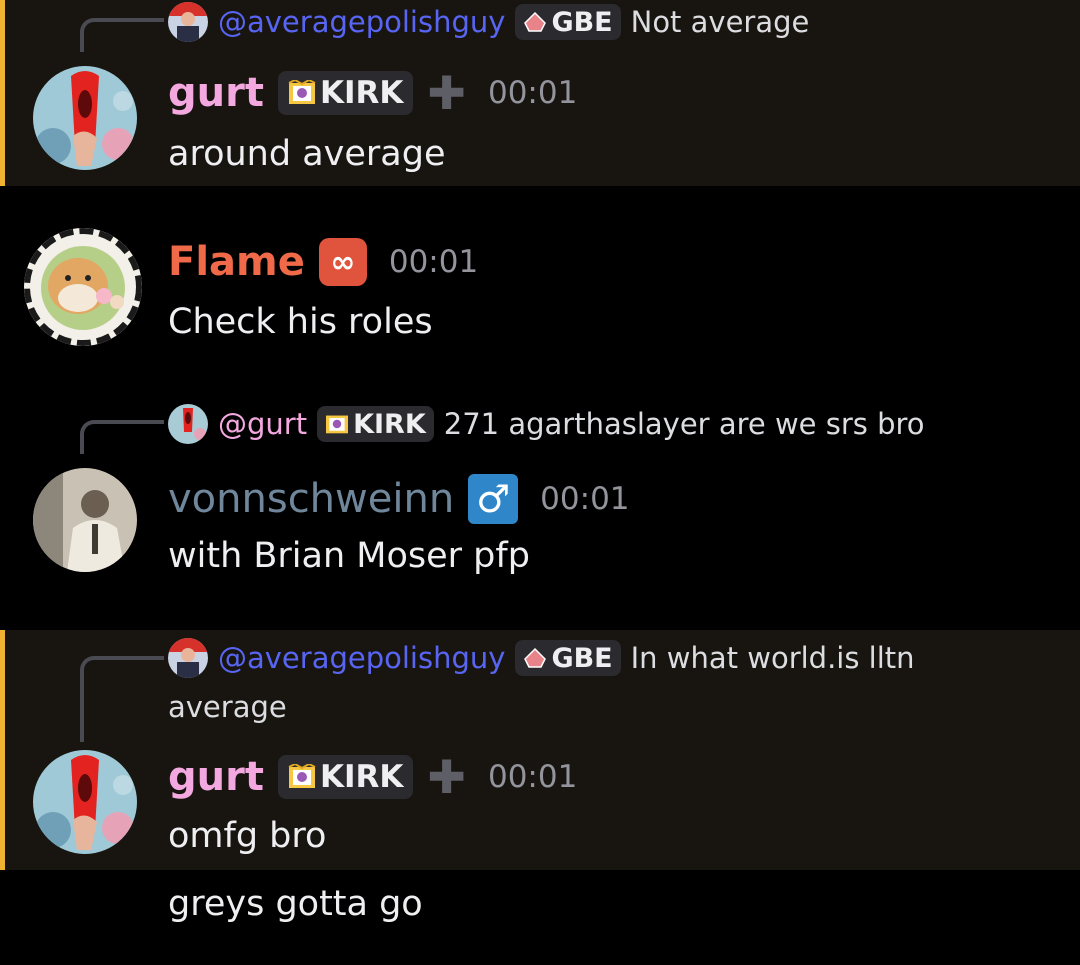 The width and height of the screenshot is (1080, 965). Describe the element at coordinates (295, 904) in the screenshot. I see `message-content: greys gotta go` at that location.